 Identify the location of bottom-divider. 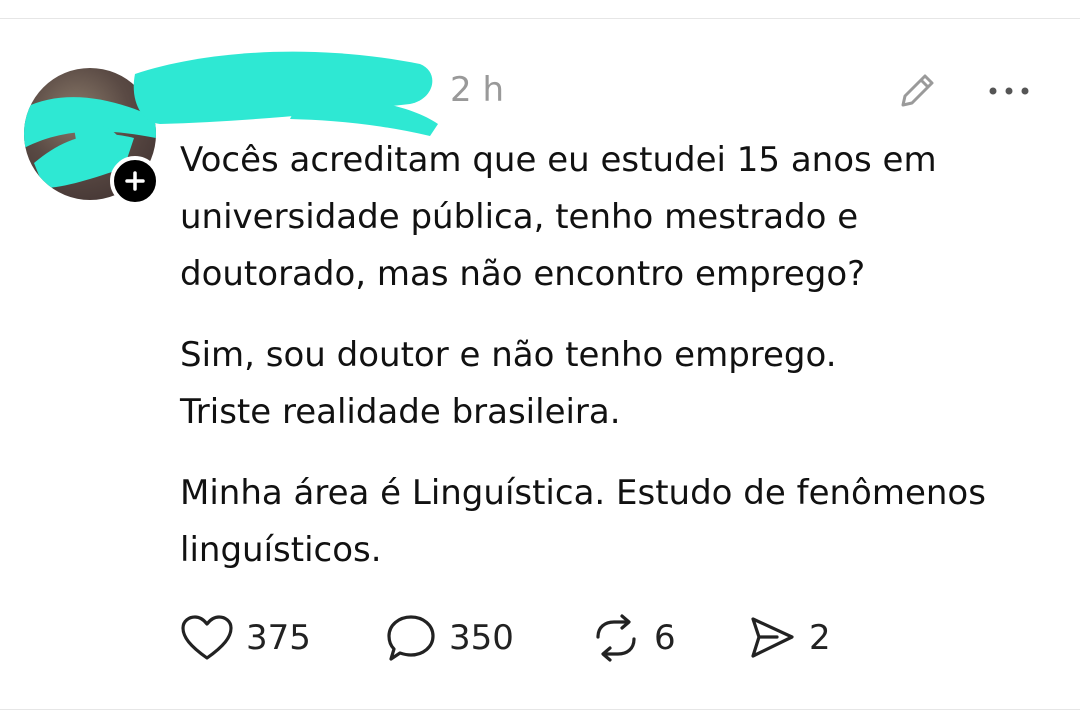
(540, 709).